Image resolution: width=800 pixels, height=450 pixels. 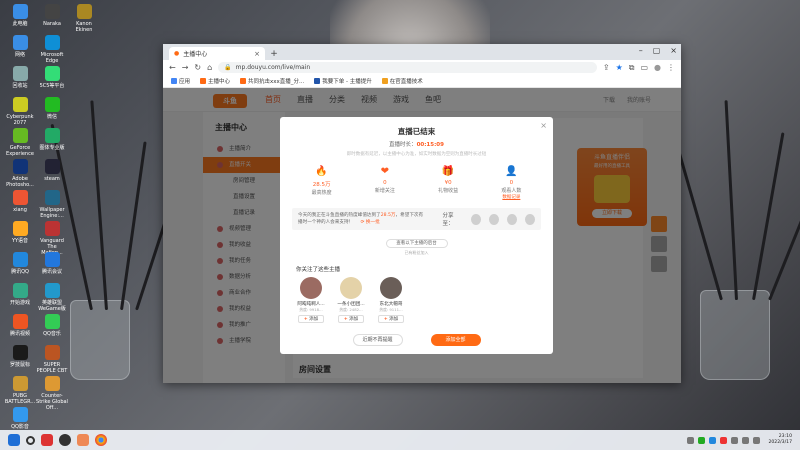 What do you see at coordinates (343, 81) in the screenshot?
I see `bookmark-item: 我要下单 - 主播提升` at bounding box center [343, 81].